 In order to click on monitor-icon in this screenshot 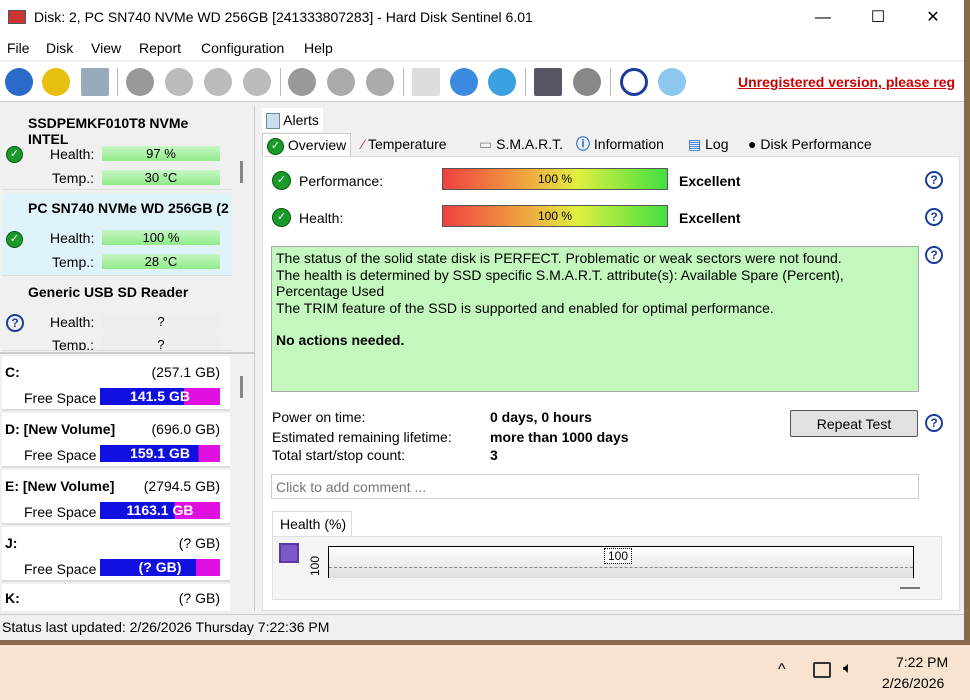, I will do `click(548, 82)`.